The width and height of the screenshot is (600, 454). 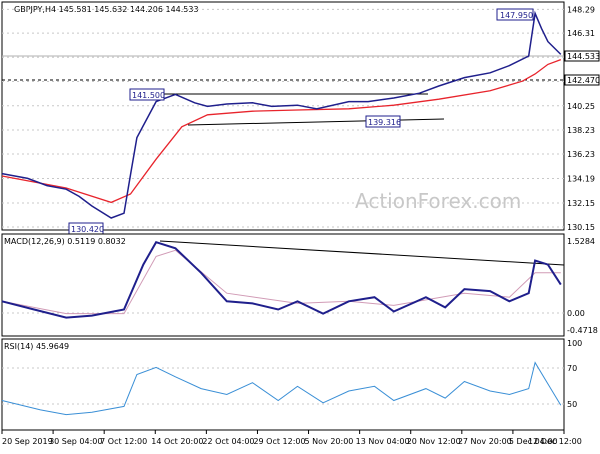 What do you see at coordinates (434, 441) in the screenshot?
I see `x-tick-label: 20 Nov 12:00` at bounding box center [434, 441].